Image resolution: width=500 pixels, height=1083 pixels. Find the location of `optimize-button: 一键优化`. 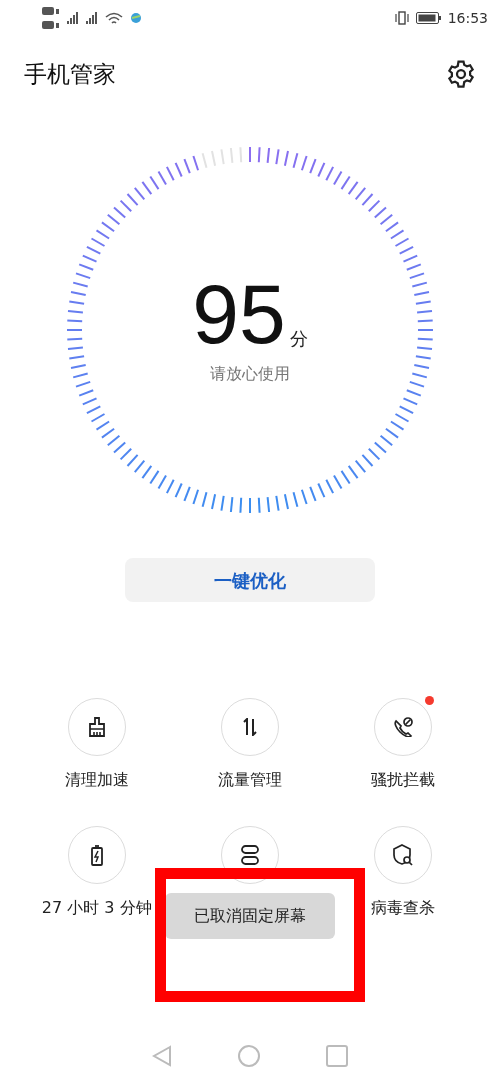

optimize-button: 一键优化 is located at coordinates (250, 580).